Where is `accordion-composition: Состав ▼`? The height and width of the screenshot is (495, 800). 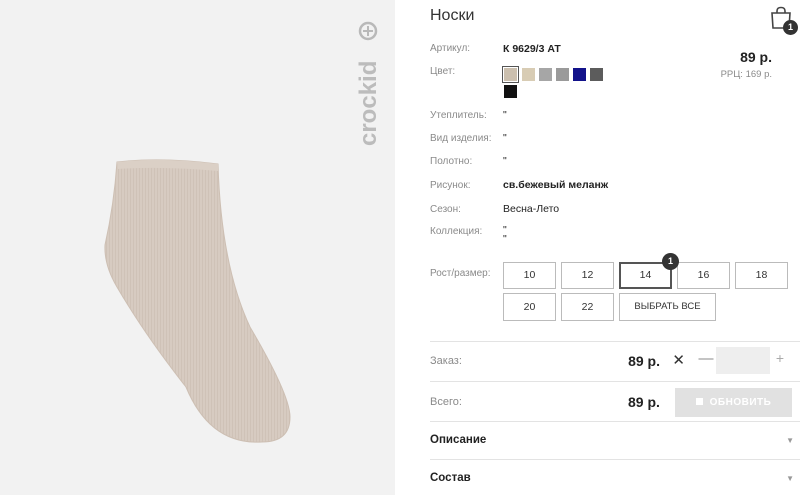 accordion-composition: Состав ▼ is located at coordinates (615, 483).